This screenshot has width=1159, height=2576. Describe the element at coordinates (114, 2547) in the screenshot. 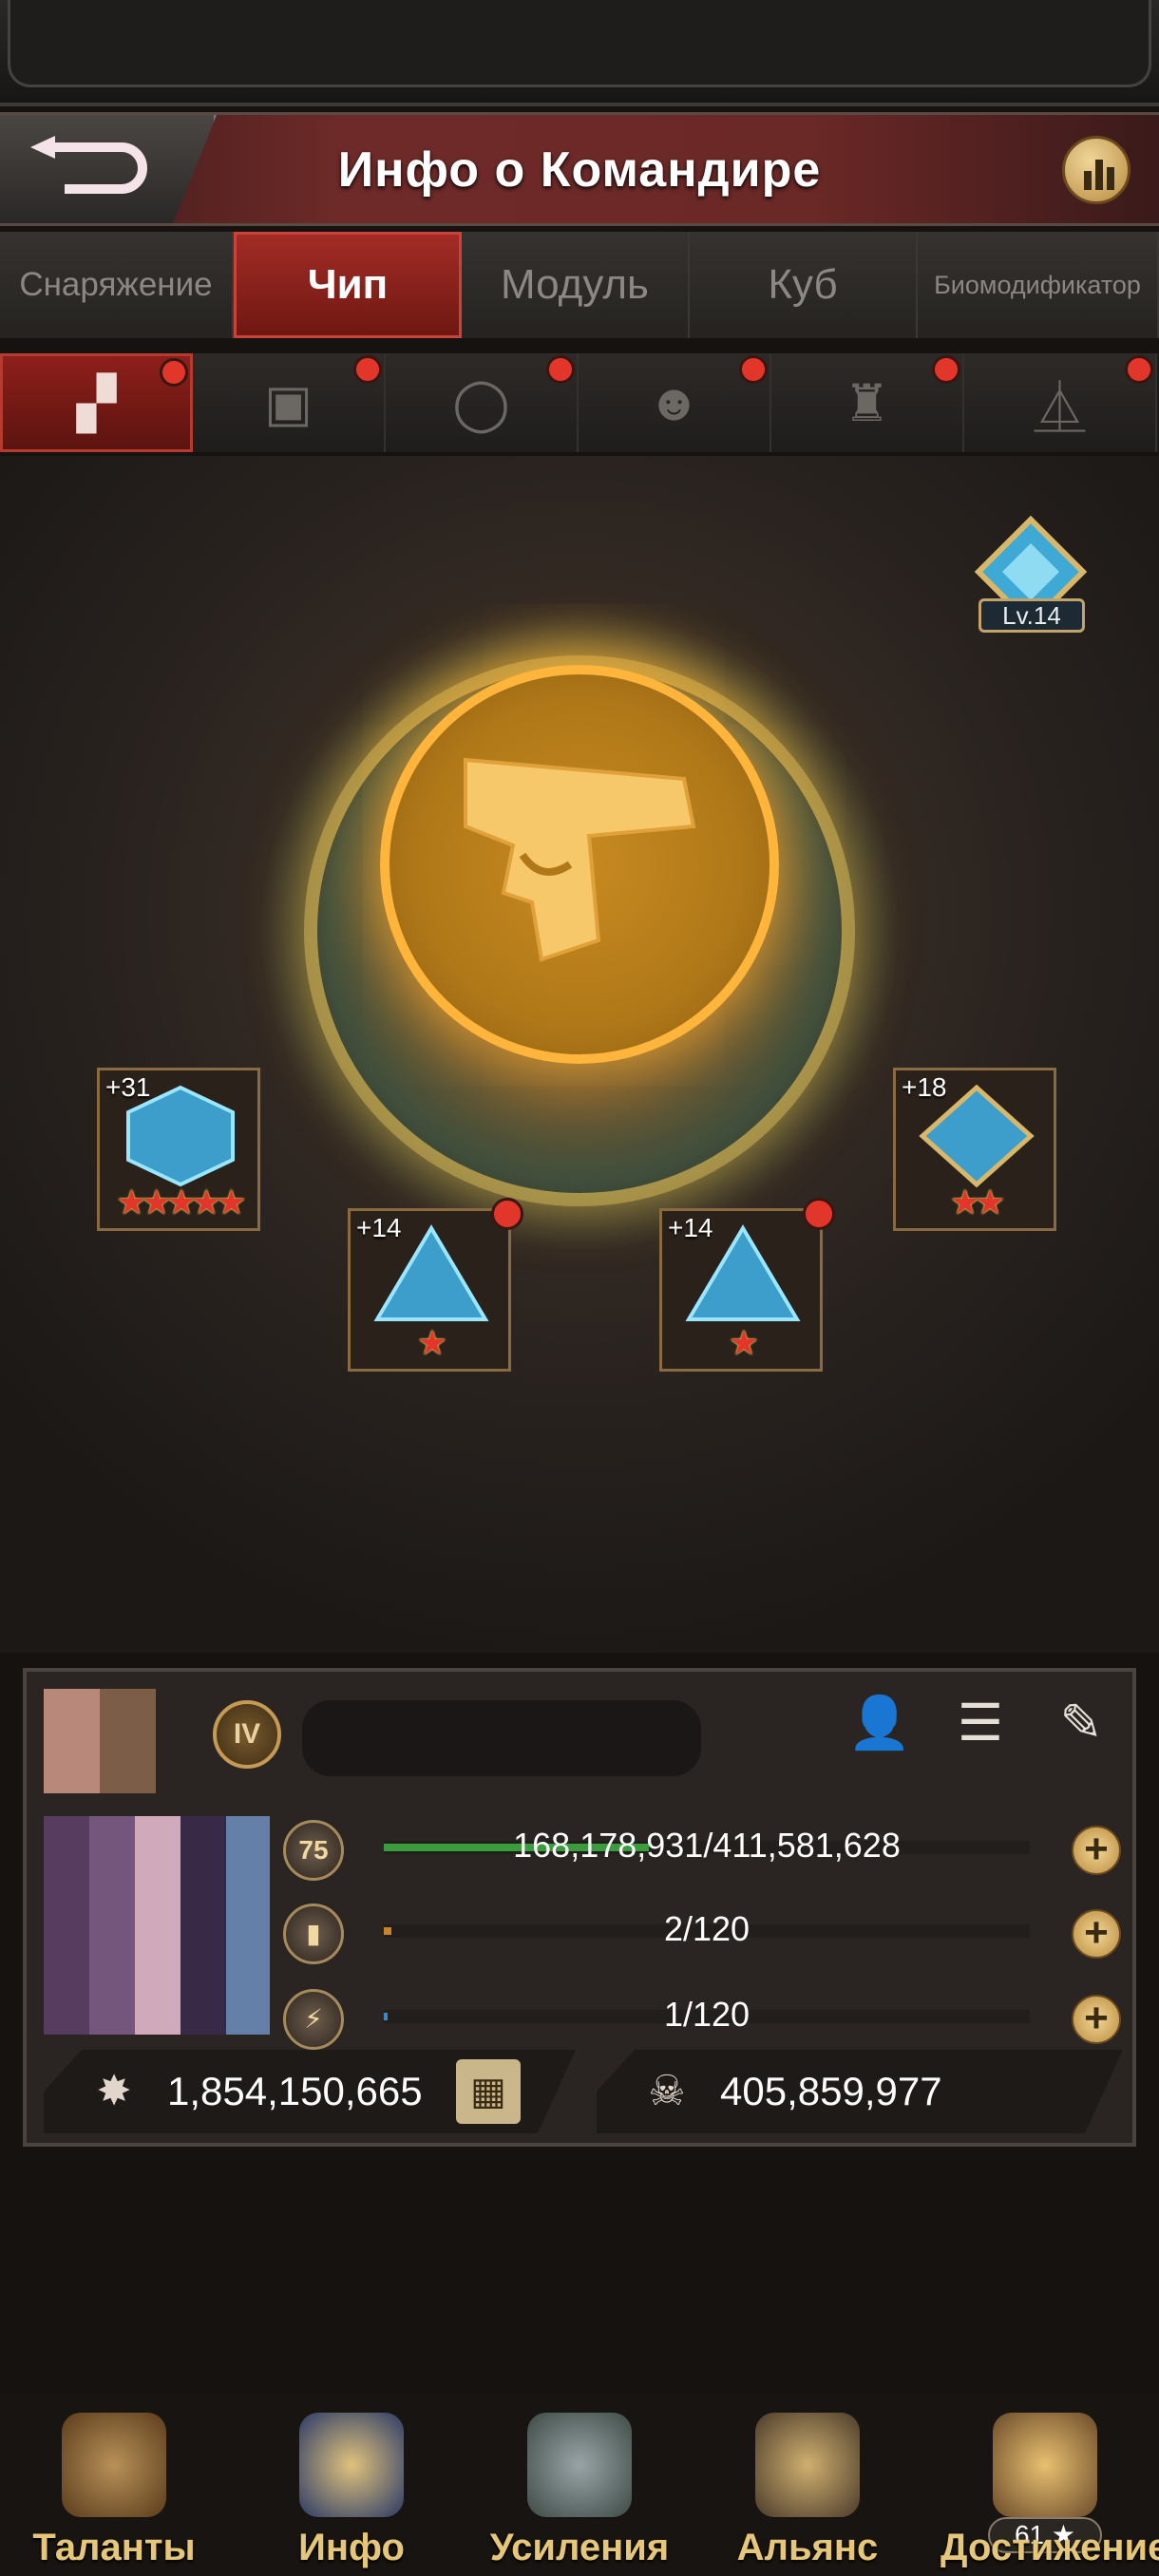

I see `nav-label: Таланты` at that location.